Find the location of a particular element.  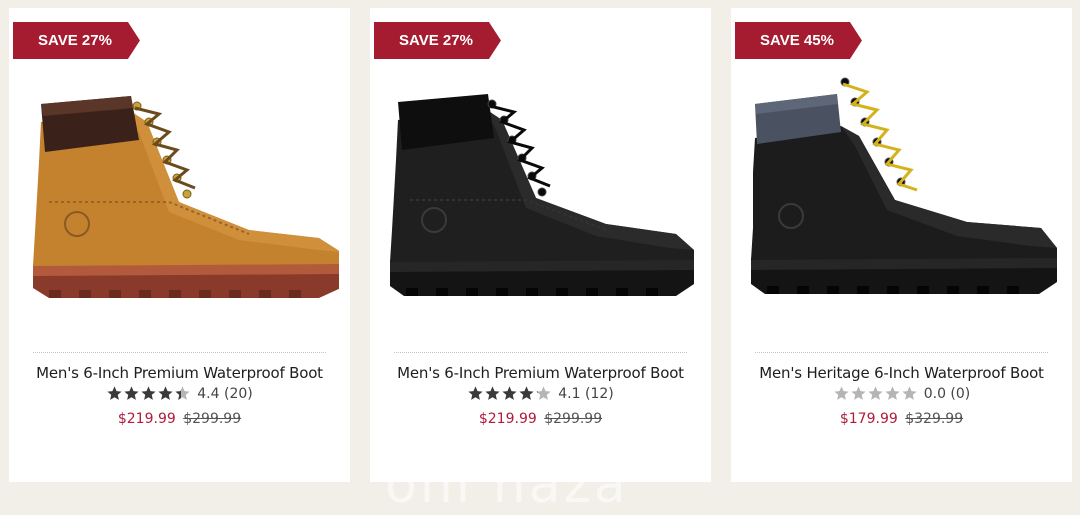

rating: 4.1 (12) is located at coordinates (540, 393).